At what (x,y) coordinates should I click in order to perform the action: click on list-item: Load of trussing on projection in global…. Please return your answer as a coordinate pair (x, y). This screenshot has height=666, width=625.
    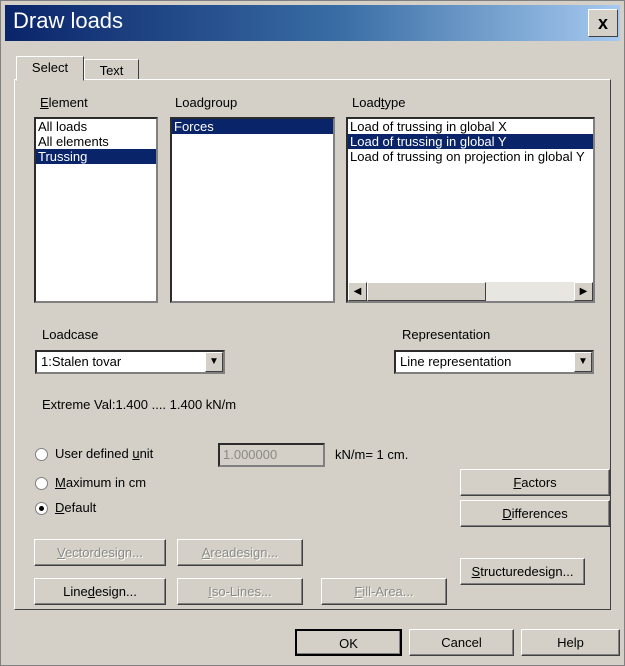
    Looking at the image, I should click on (470, 156).